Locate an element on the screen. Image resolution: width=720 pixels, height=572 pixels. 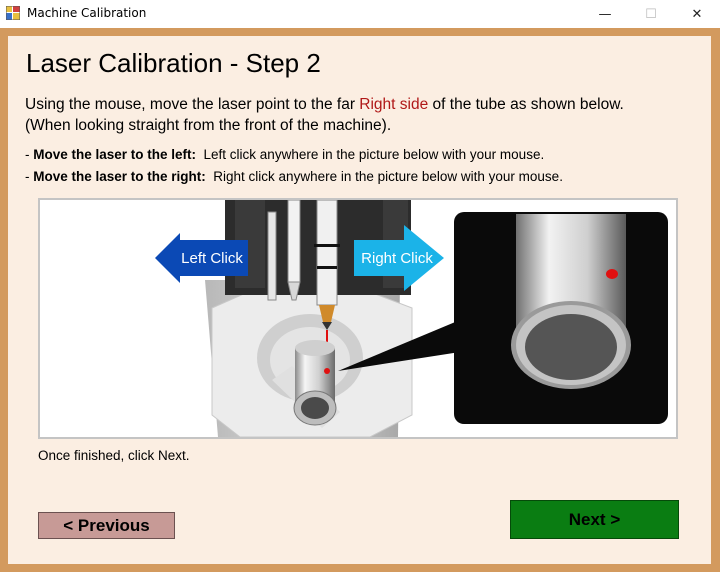
app-icon is located at coordinates (13, 13).